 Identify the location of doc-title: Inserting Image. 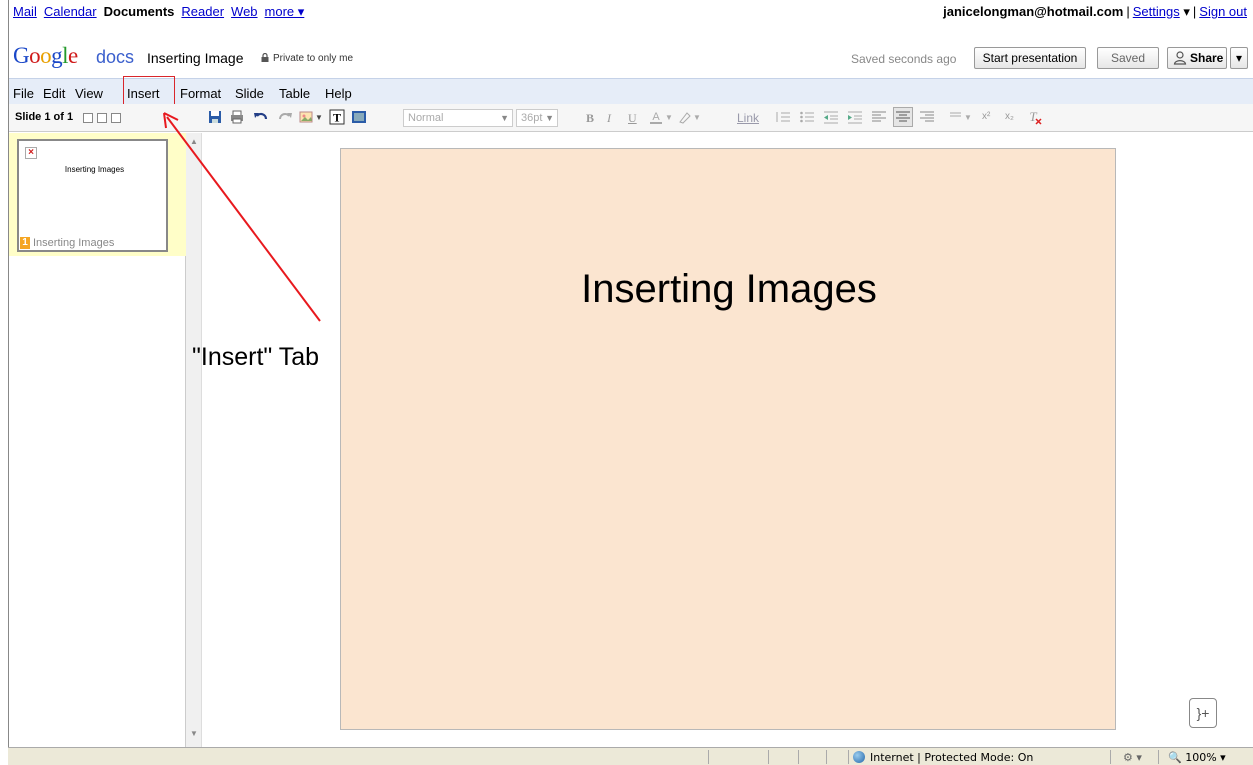
(195, 58).